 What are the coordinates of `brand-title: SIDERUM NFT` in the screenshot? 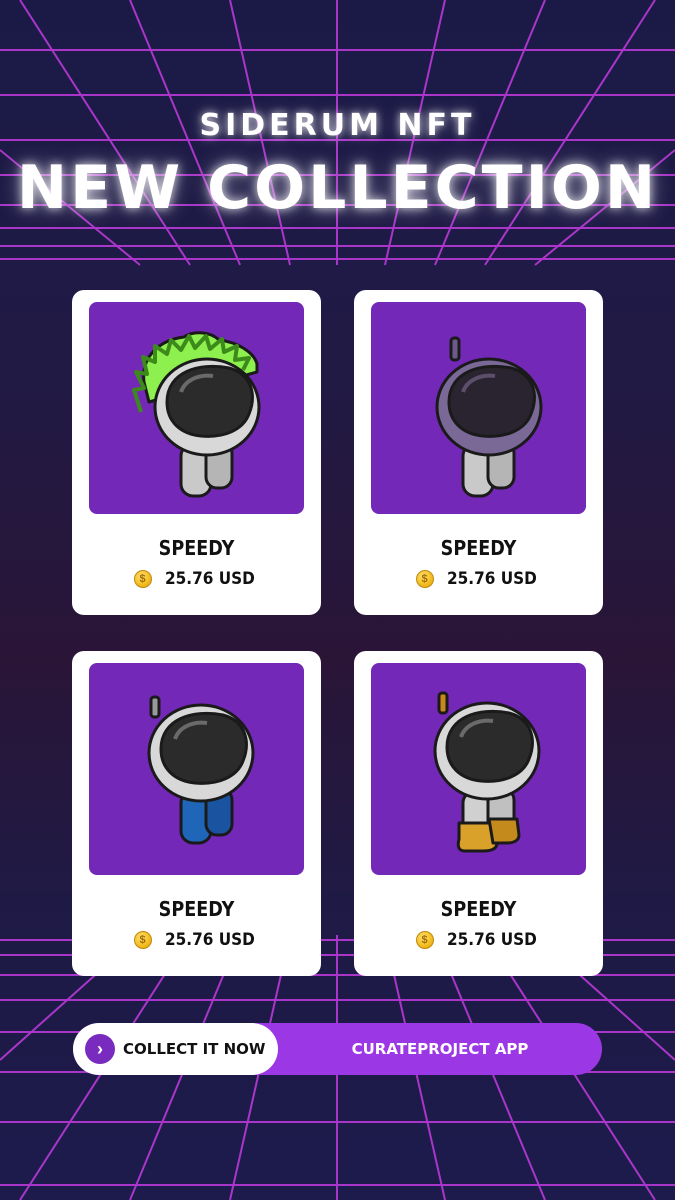 It's located at (337, 125).